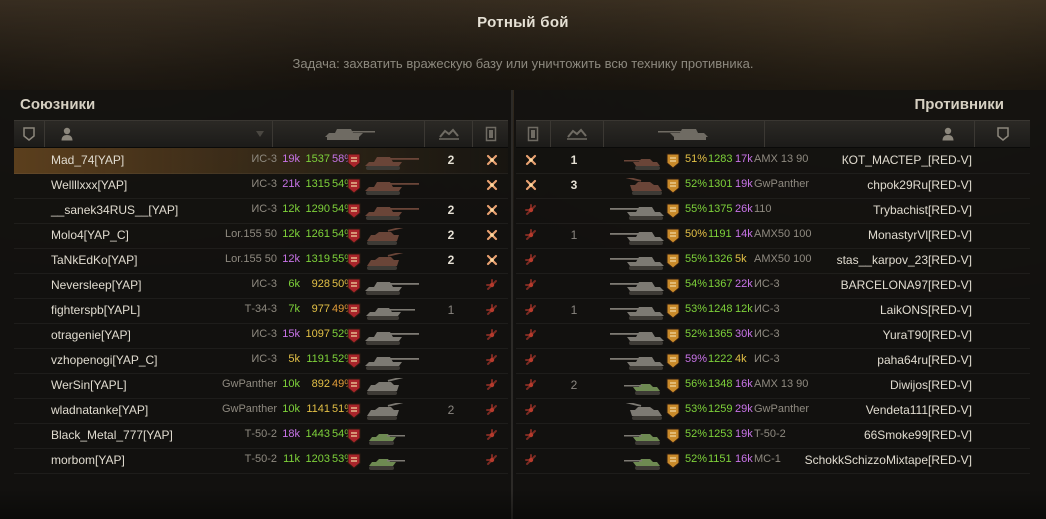 Image resolution: width=1046 pixels, height=519 pixels. Describe the element at coordinates (449, 134) in the screenshot. I see `sort-frags-button` at that location.